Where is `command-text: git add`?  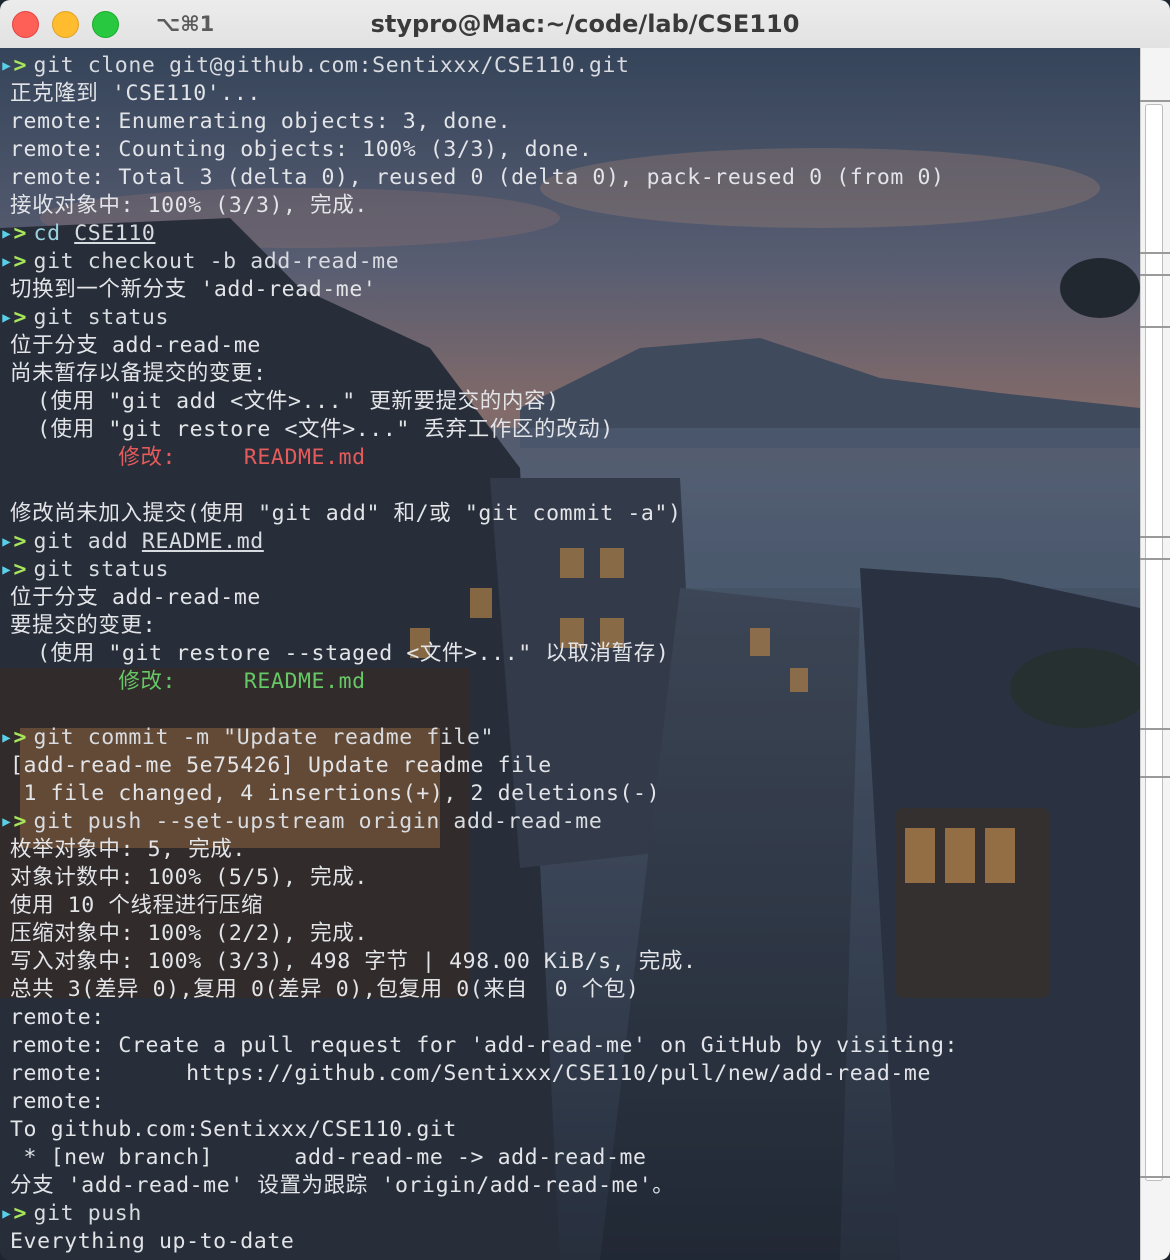
command-text: git add is located at coordinates (81, 541).